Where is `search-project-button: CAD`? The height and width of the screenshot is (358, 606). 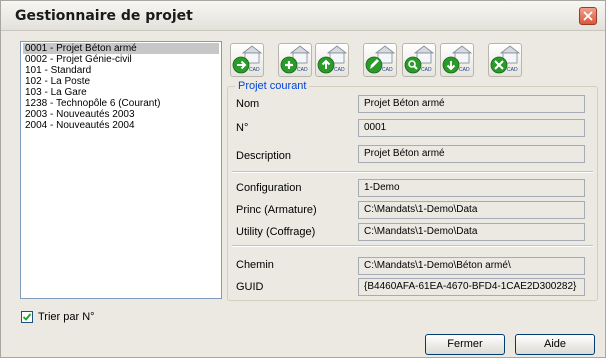
search-project-button: CAD is located at coordinates (419, 60).